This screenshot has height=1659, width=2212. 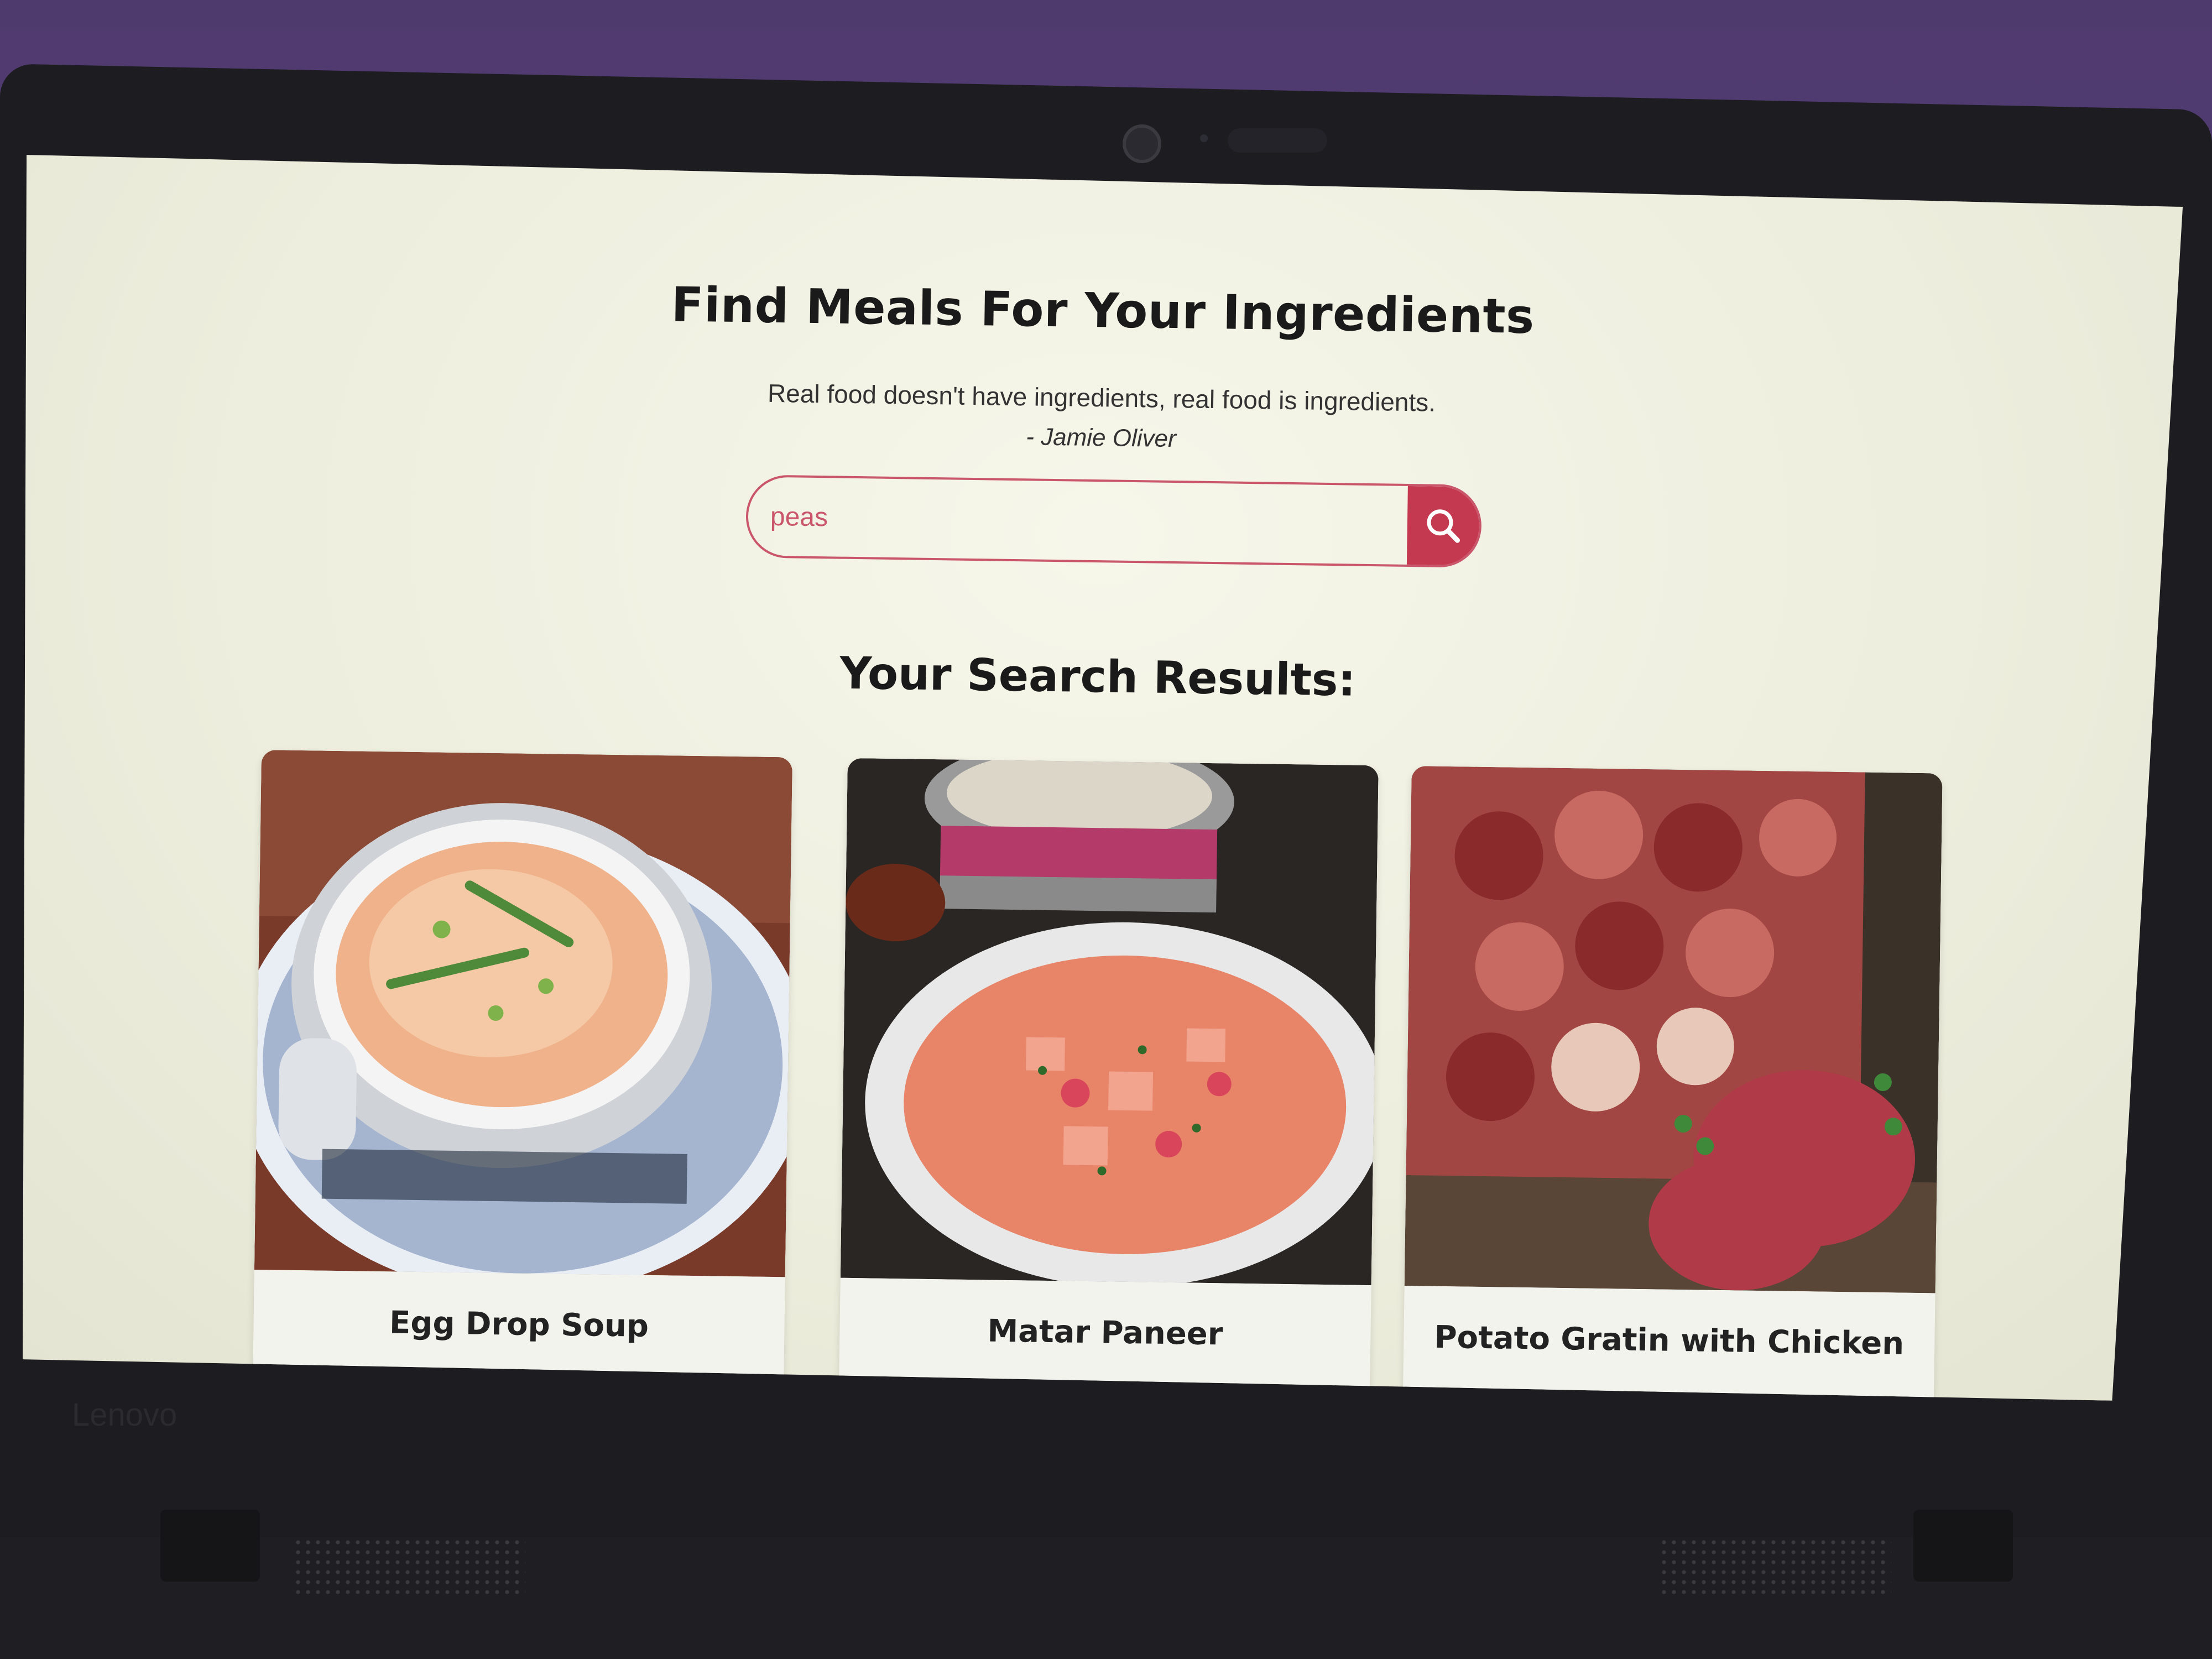 What do you see at coordinates (1103, 311) in the screenshot?
I see `page-title: Find Meals For Your Ingredients` at bounding box center [1103, 311].